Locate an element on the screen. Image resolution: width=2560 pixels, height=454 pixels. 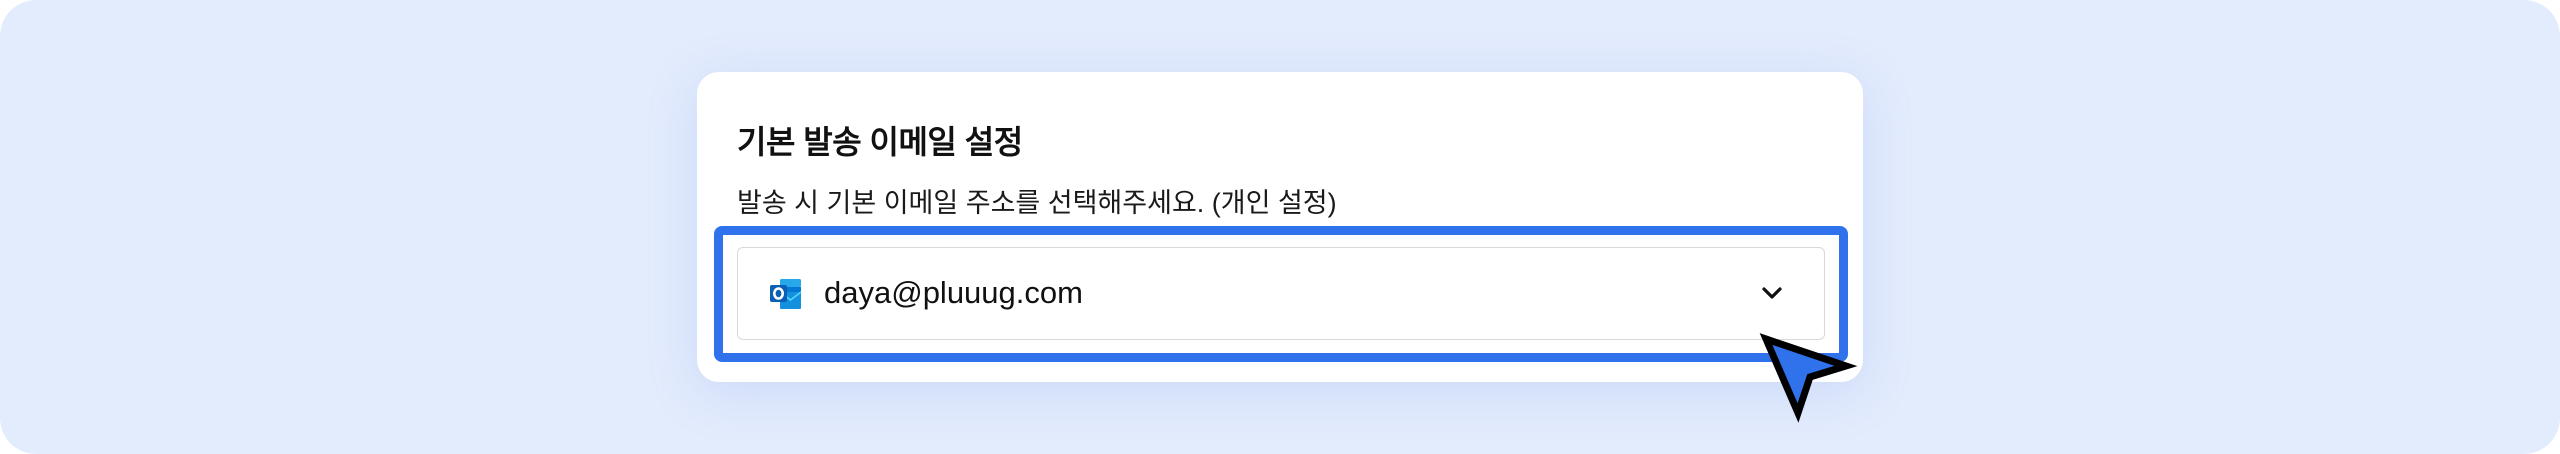
focus-highlight-frame is located at coordinates (1281, 294).